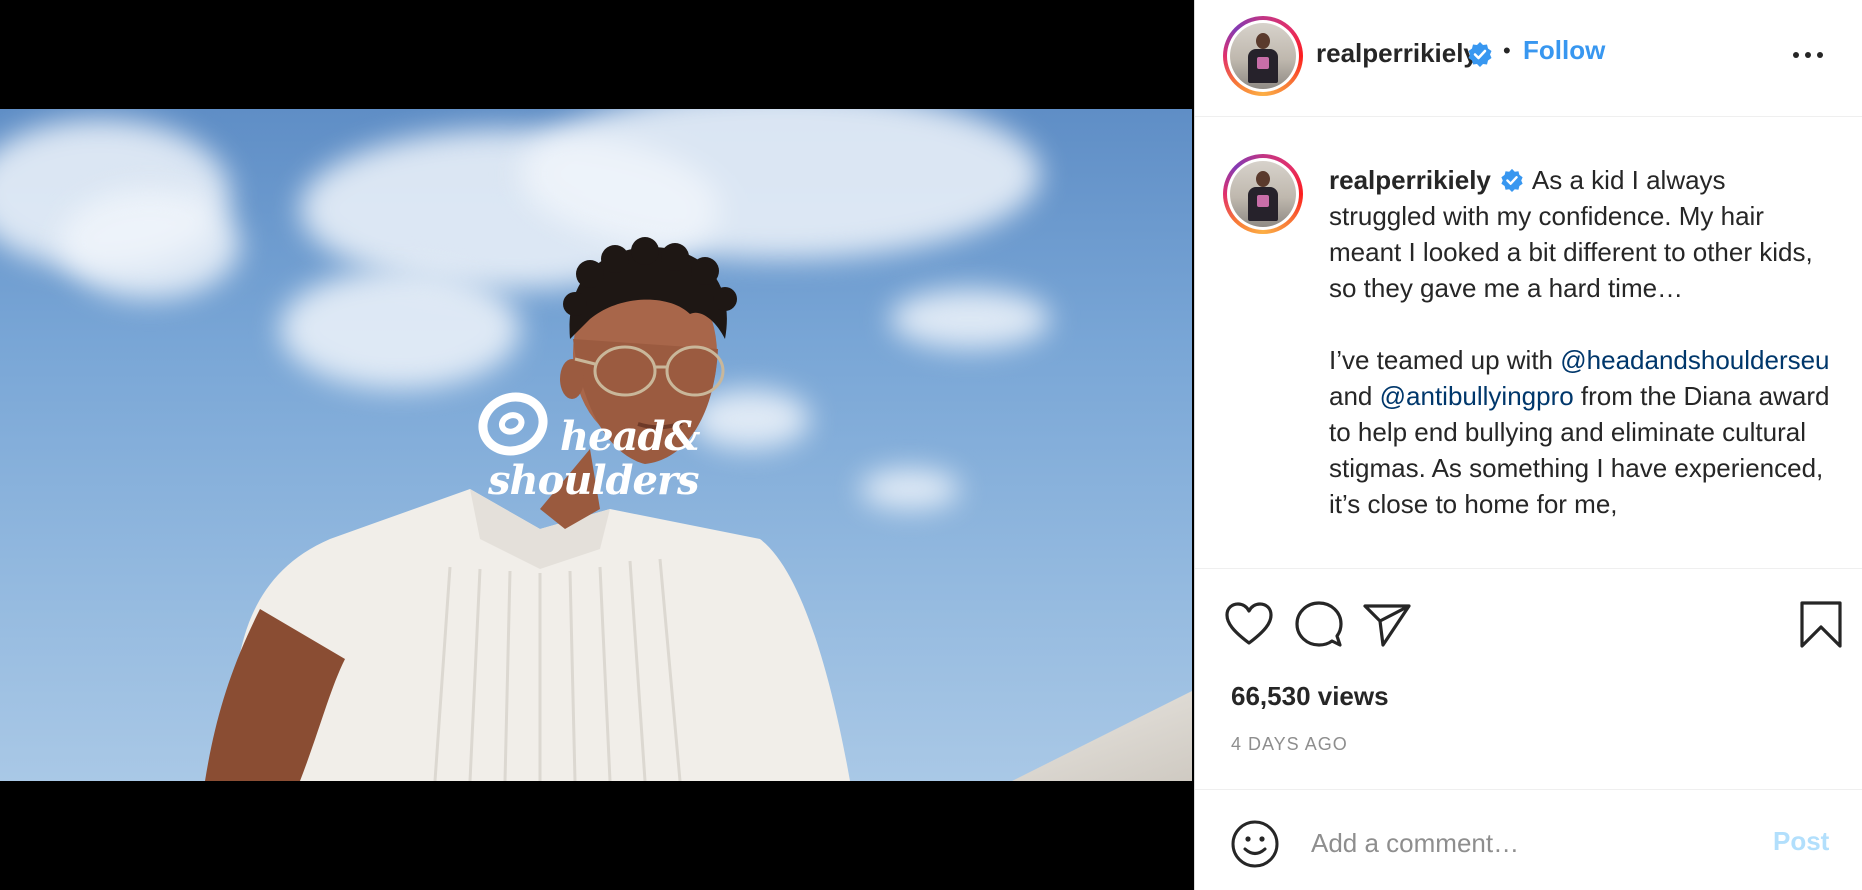 The width and height of the screenshot is (1862, 890). Describe the element at coordinates (1441, 360) in the screenshot. I see `caption-body-2a: I’ve teamed up with` at that location.